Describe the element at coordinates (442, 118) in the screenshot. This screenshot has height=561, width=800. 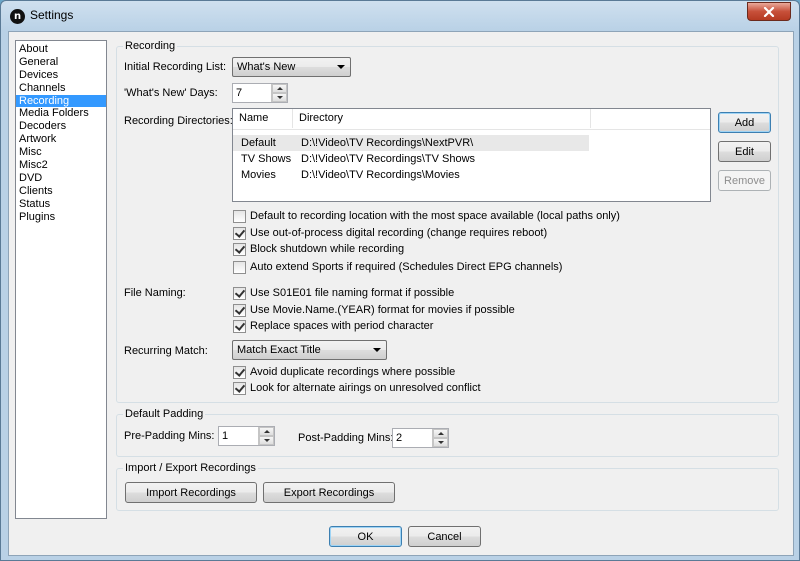
I see `column-header-directory: Directory` at that location.